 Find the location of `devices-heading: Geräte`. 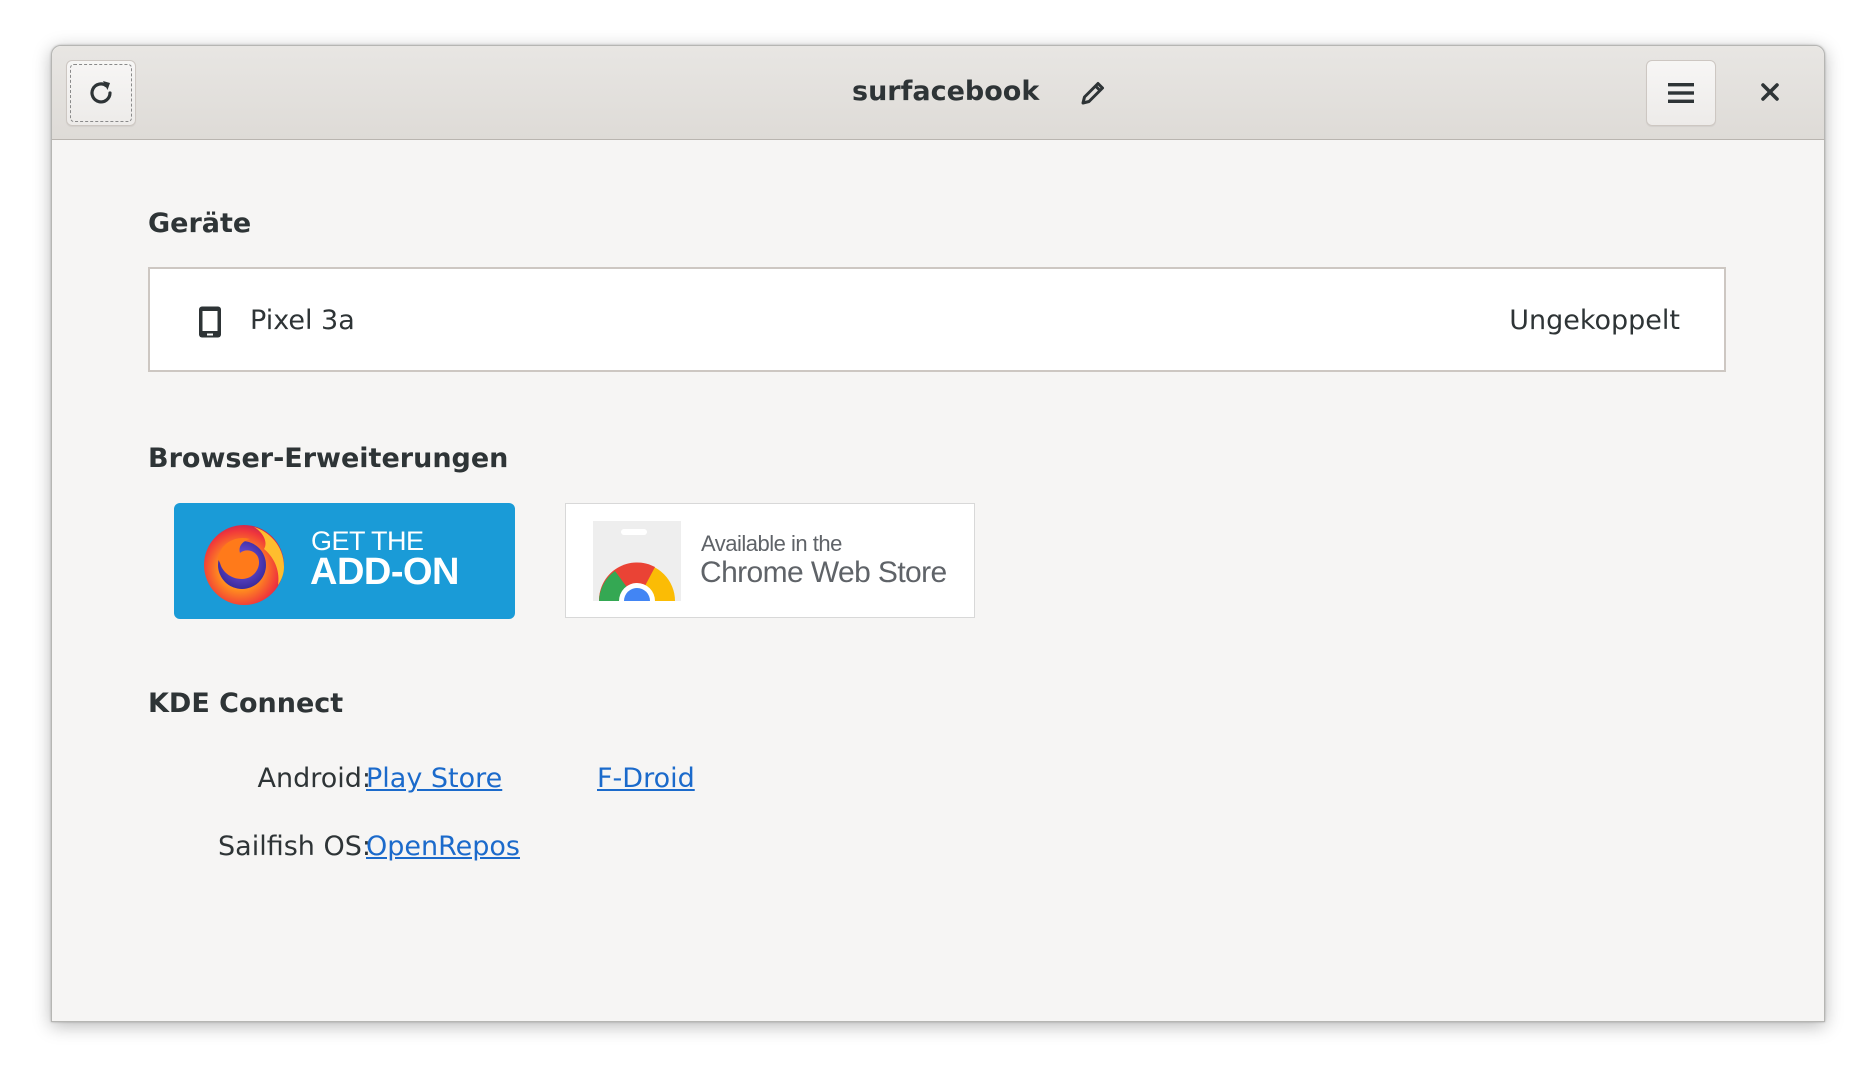

devices-heading: Geräte is located at coordinates (200, 223).